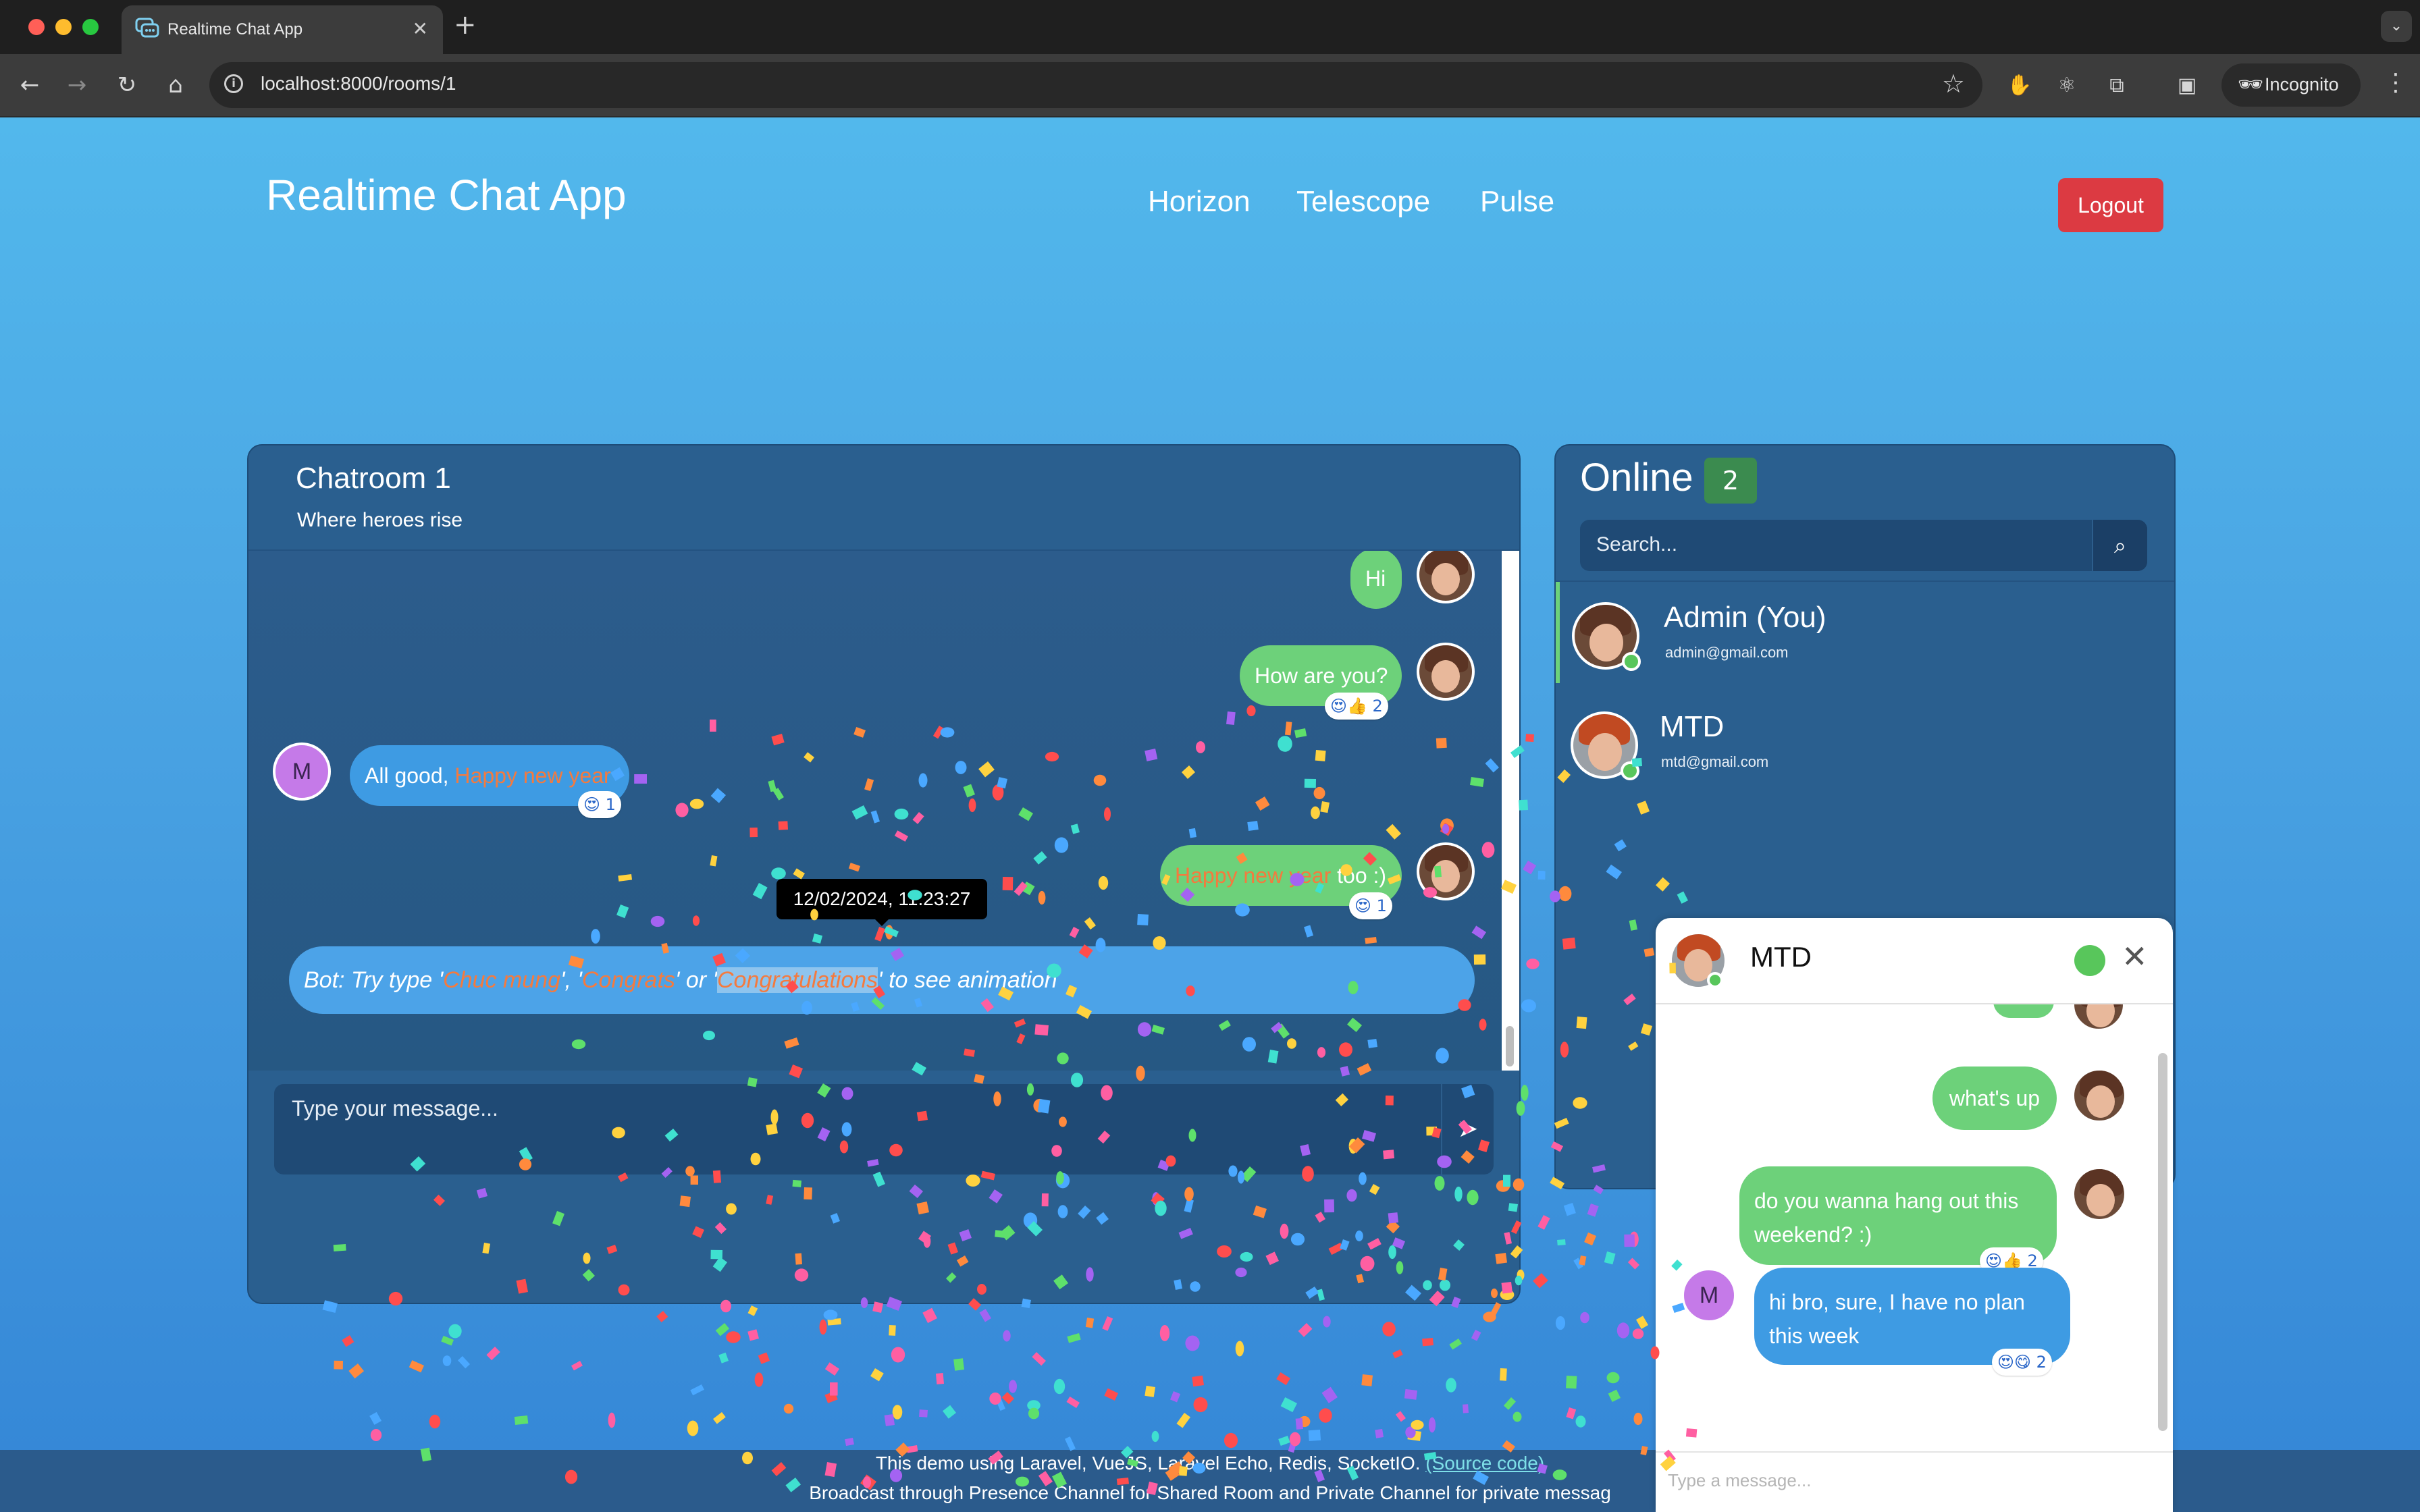 This screenshot has height=1512, width=2420. Describe the element at coordinates (373, 478) in the screenshot. I see `chatroom-title: Chatroom 1` at that location.